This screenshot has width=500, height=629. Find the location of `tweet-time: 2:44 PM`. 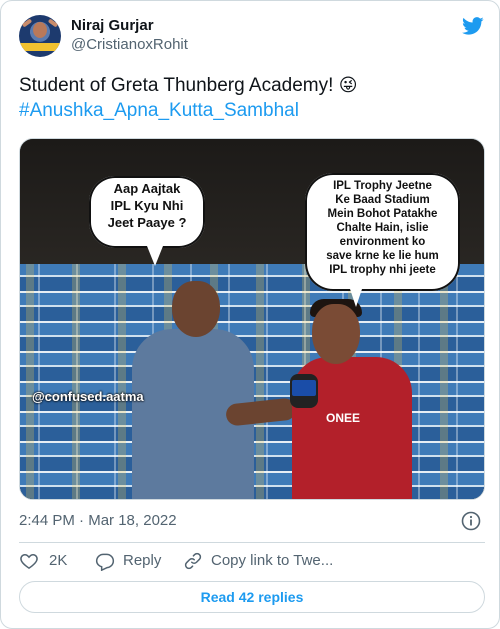

tweet-time: 2:44 PM is located at coordinates (47, 520).